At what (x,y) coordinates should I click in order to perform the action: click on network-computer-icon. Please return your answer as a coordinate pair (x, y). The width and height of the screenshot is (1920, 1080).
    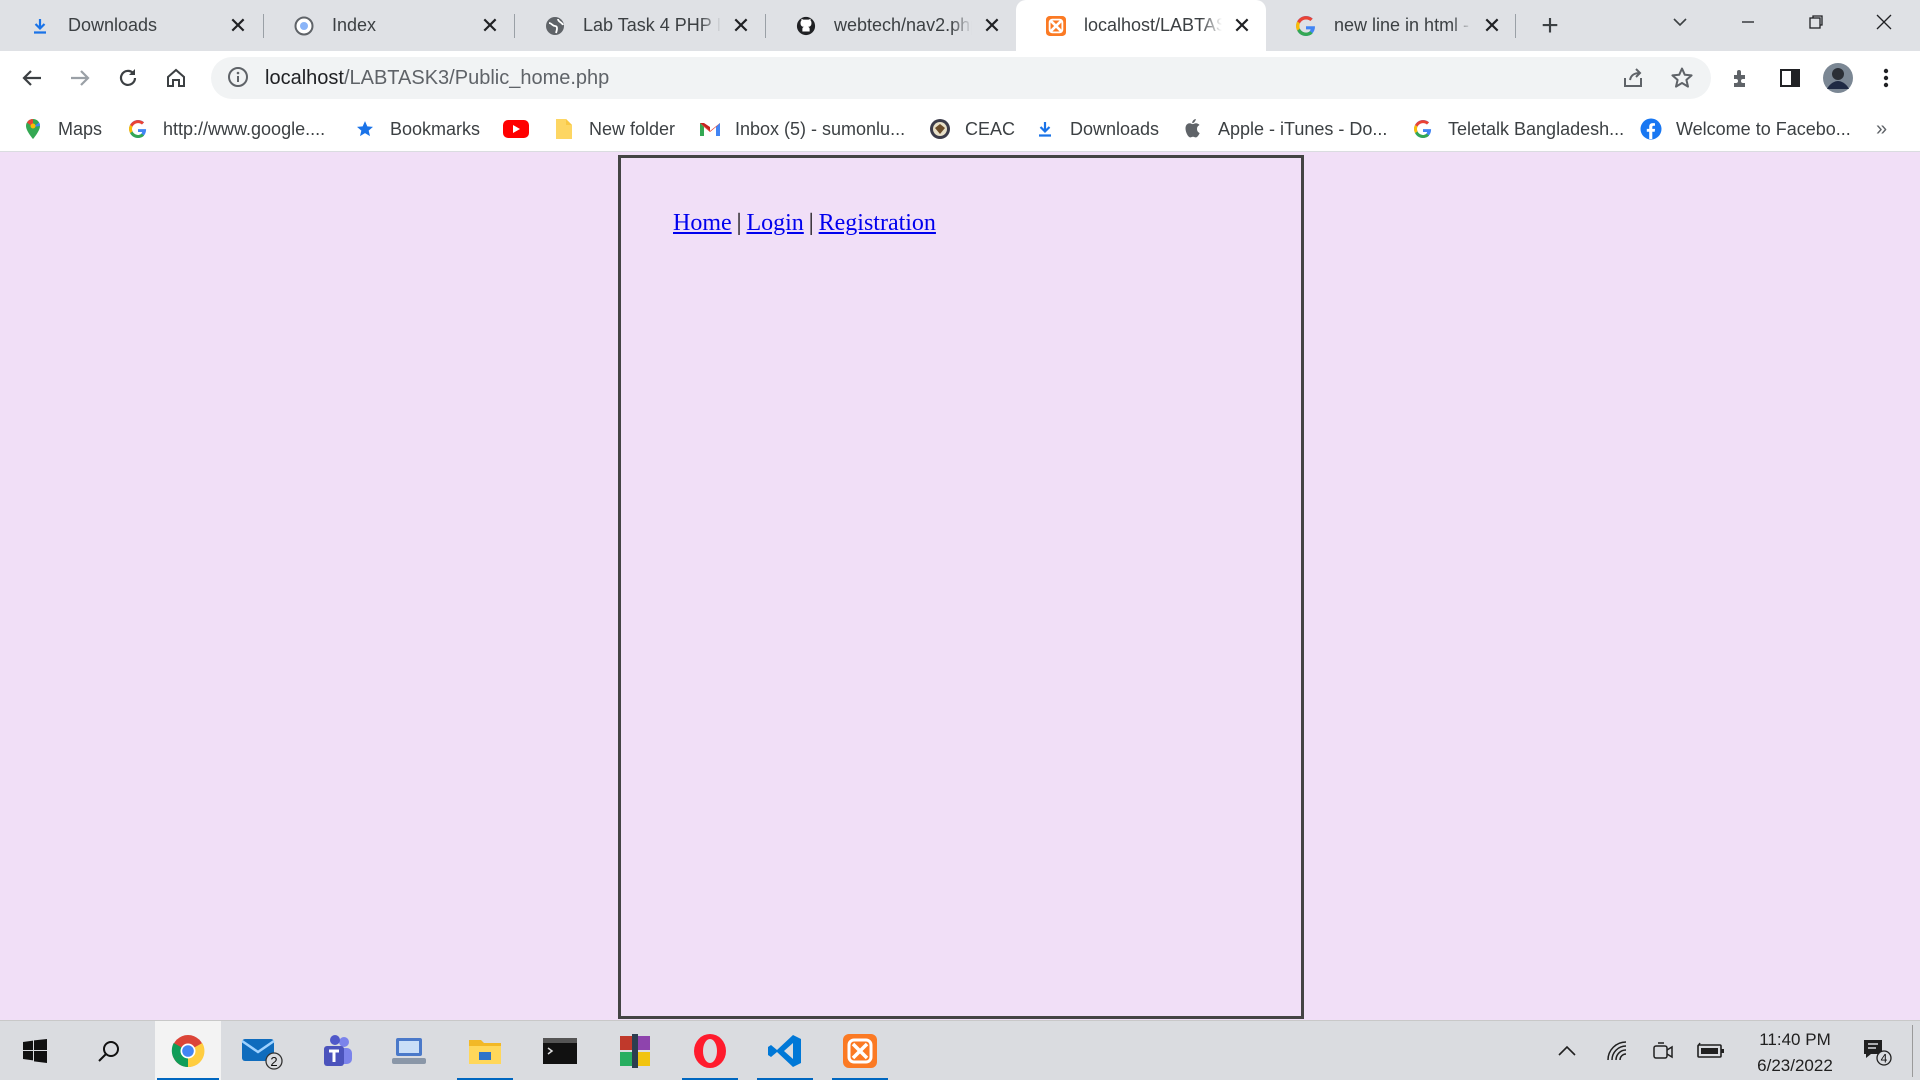
    Looking at the image, I should click on (409, 1051).